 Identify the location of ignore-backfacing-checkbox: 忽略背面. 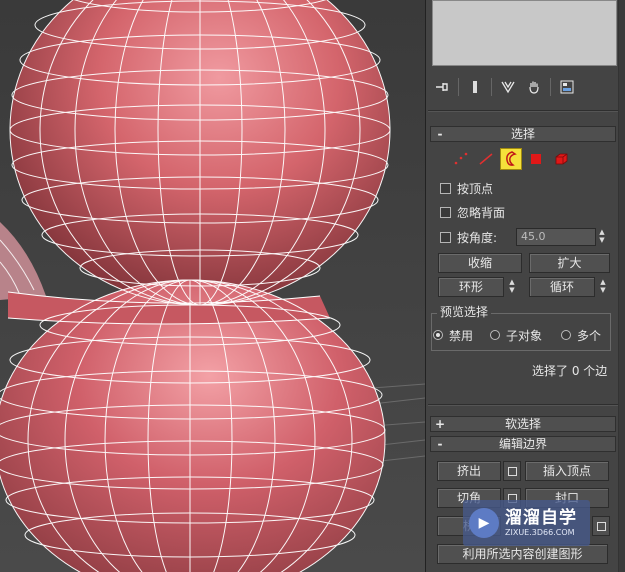
(472, 212).